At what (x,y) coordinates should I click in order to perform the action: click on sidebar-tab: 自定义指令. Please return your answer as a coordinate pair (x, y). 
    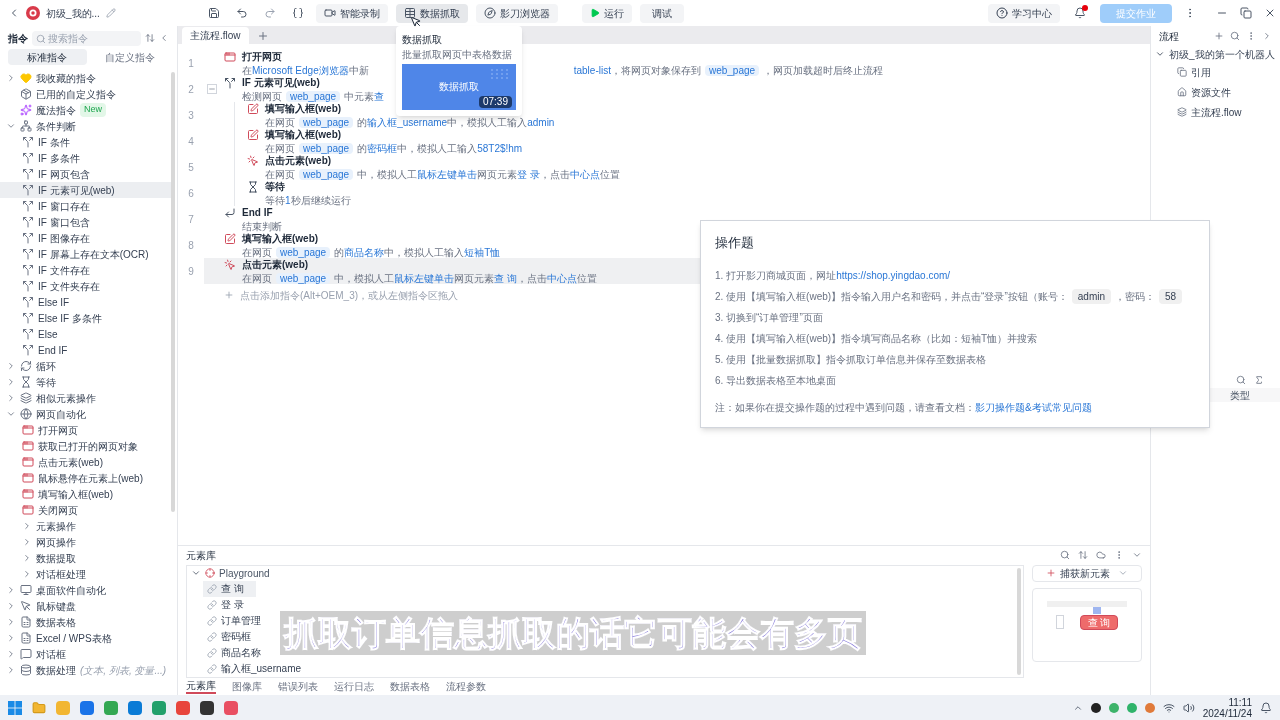
    Looking at the image, I should click on (129, 57).